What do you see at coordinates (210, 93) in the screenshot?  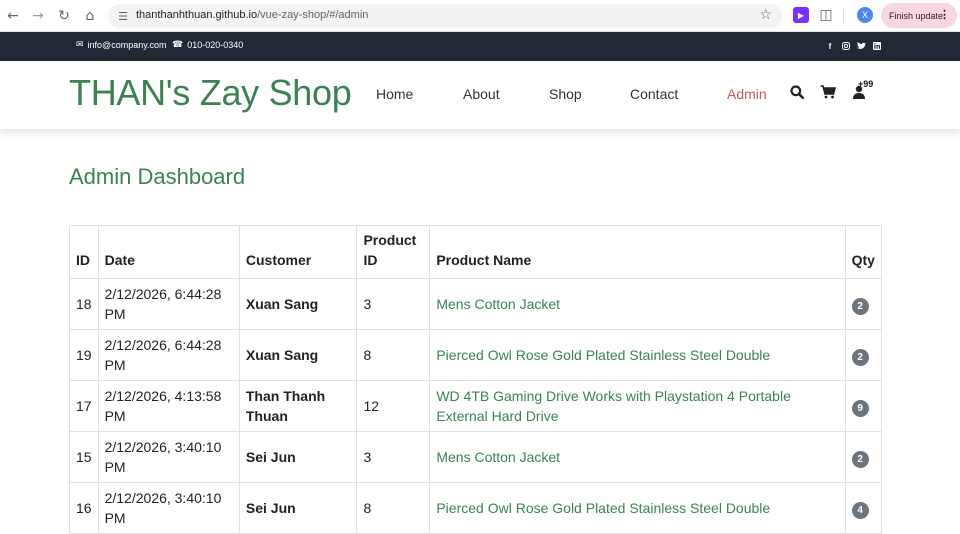 I see `brand-logo: THAN's Zay Shop` at bounding box center [210, 93].